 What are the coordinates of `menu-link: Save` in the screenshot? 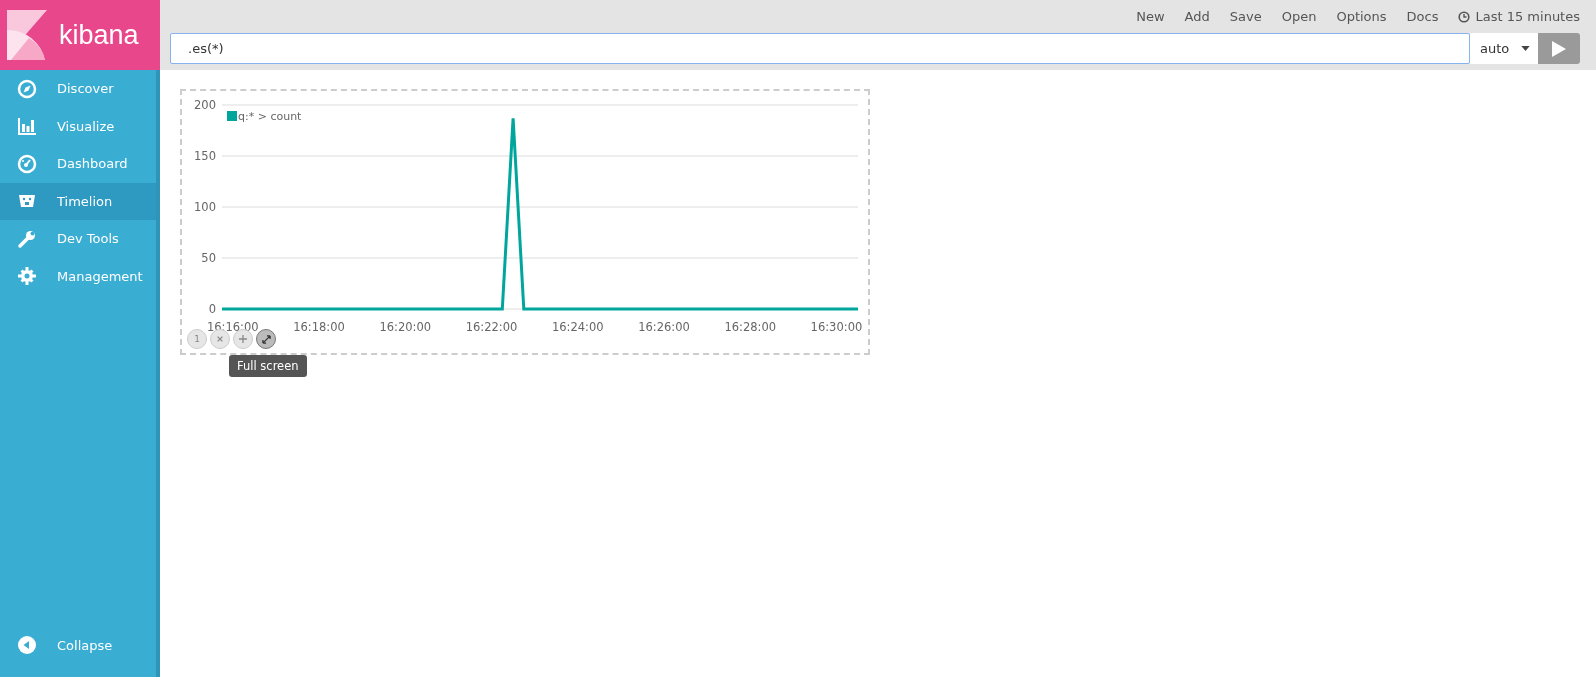 It's located at (1245, 16).